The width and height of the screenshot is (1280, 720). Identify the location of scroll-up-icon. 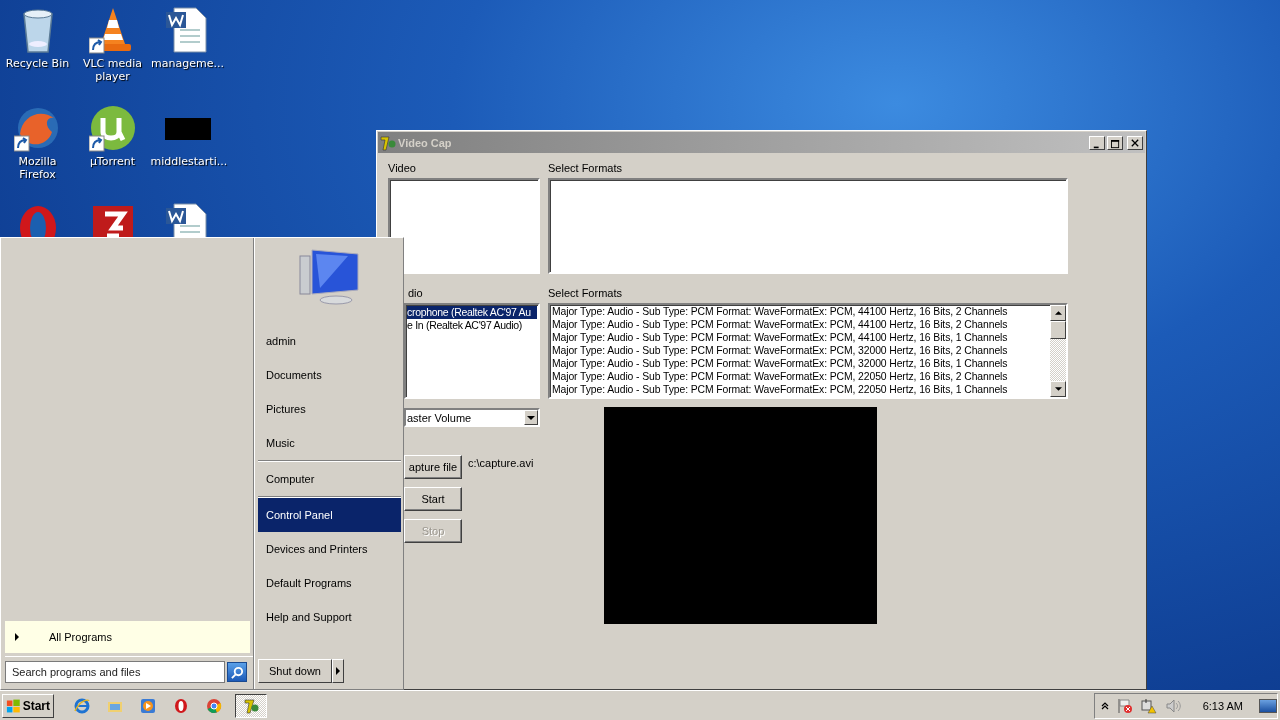
(1058, 313).